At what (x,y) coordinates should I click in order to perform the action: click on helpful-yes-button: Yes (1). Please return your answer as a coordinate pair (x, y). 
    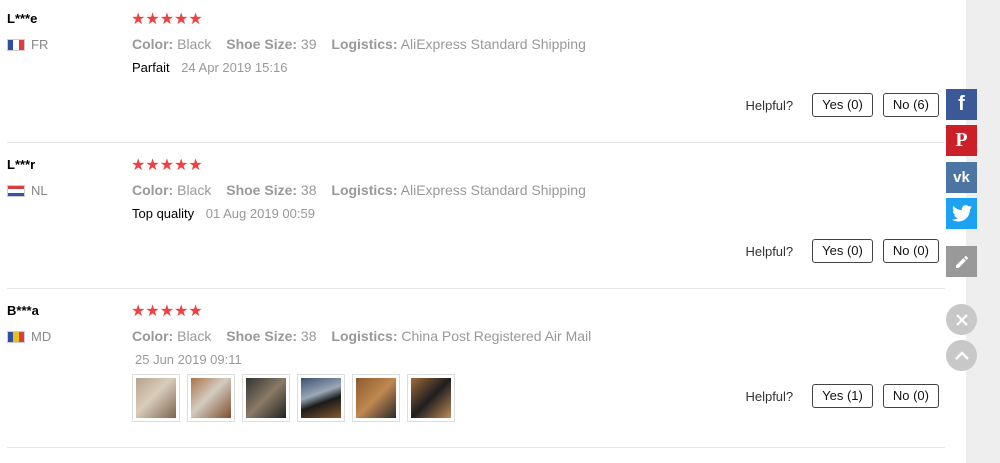
    Looking at the image, I should click on (842, 396).